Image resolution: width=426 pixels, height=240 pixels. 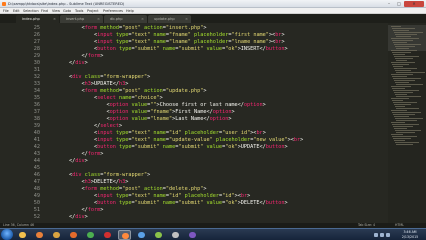 What do you see at coordinates (191, 119) in the screenshot?
I see `code-token: >Last Name</` at bounding box center [191, 119].